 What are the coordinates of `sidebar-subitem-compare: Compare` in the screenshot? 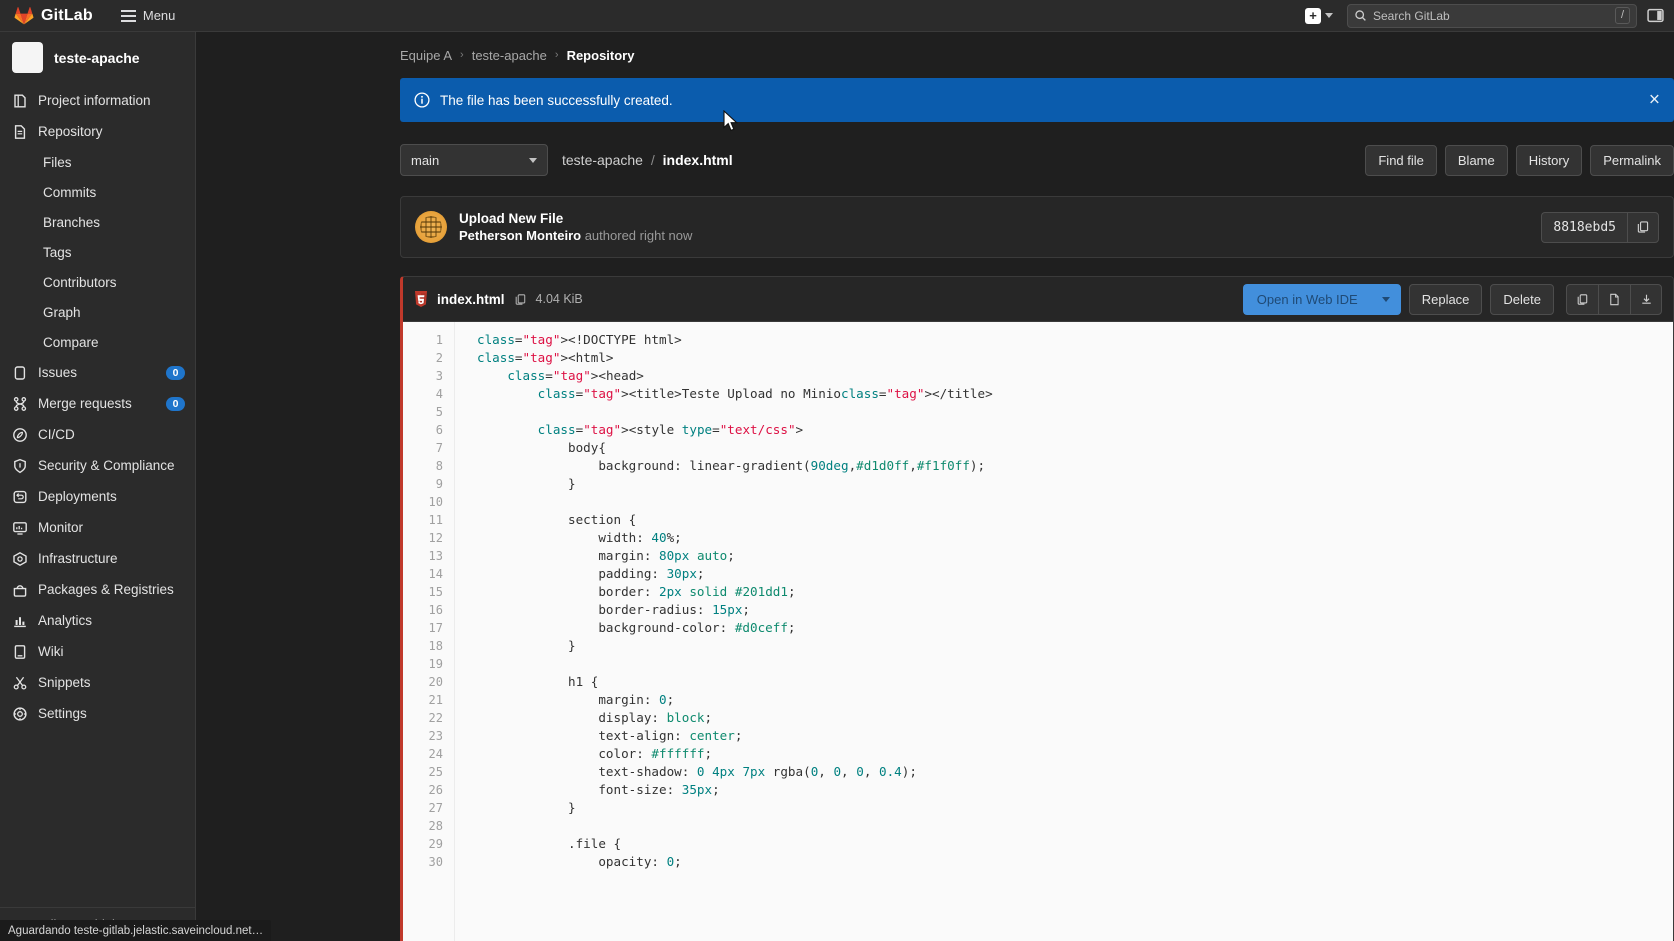 It's located at (97, 342).